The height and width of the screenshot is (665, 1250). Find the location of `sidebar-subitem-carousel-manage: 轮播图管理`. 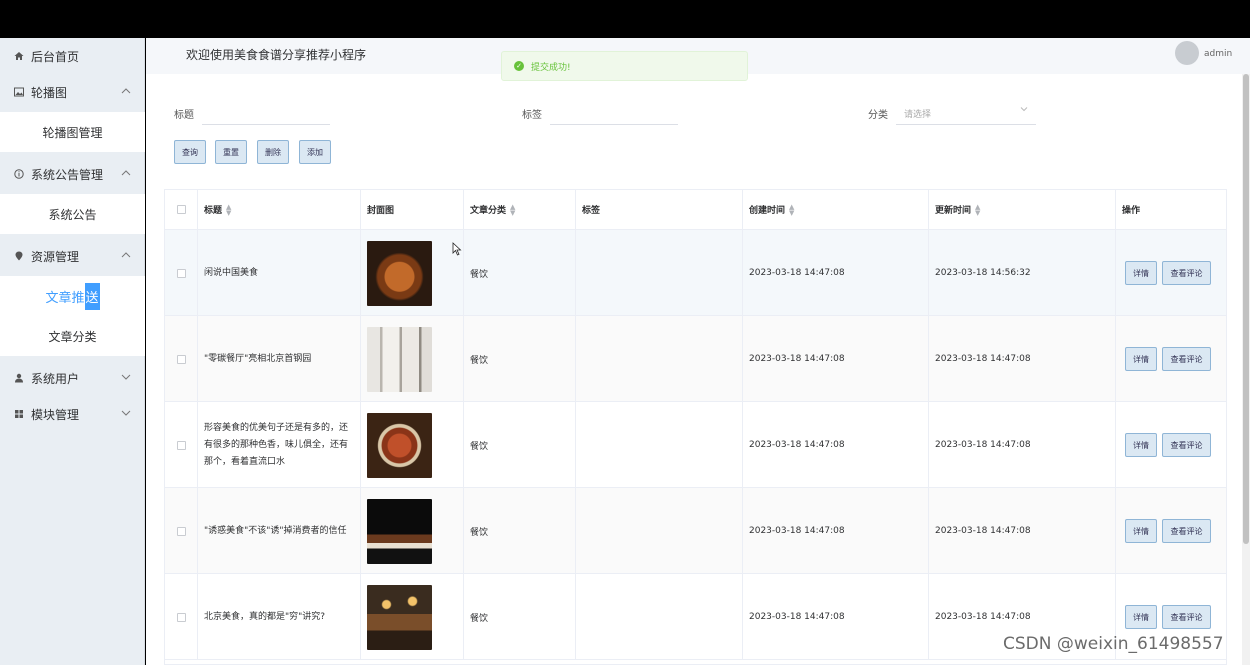

sidebar-subitem-carousel-manage: 轮播图管理 is located at coordinates (72, 132).